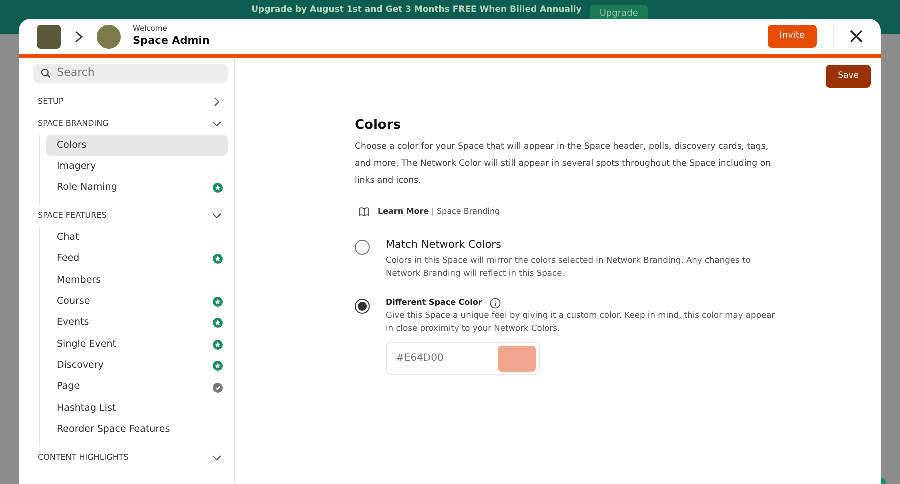  What do you see at coordinates (46, 73) in the screenshot?
I see `search-icon` at bounding box center [46, 73].